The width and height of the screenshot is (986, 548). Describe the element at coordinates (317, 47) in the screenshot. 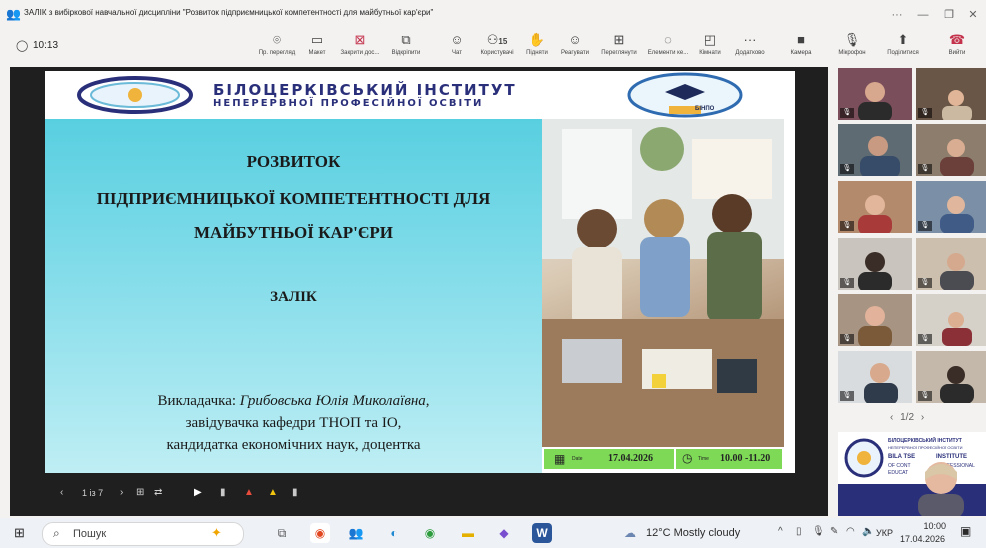

I see `layout-button: ▭ Макет` at that location.